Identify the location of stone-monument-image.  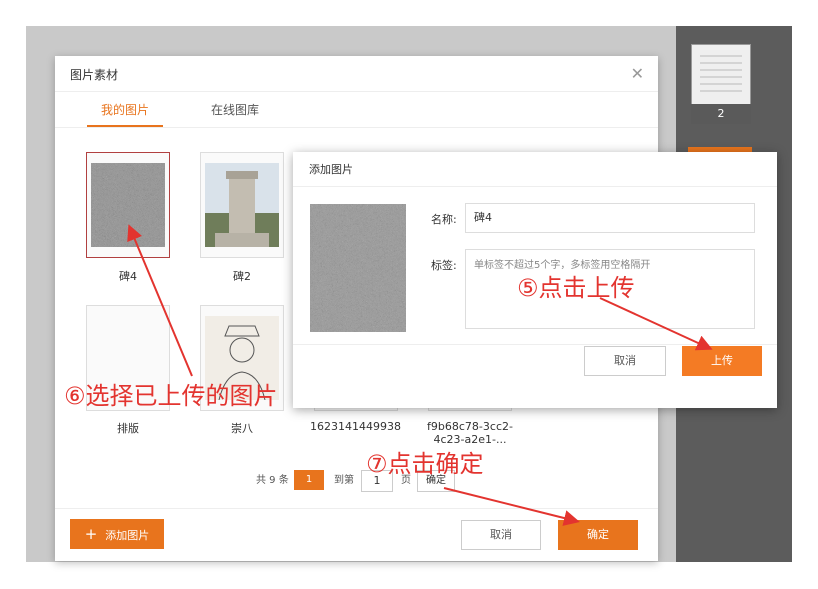
(242, 205).